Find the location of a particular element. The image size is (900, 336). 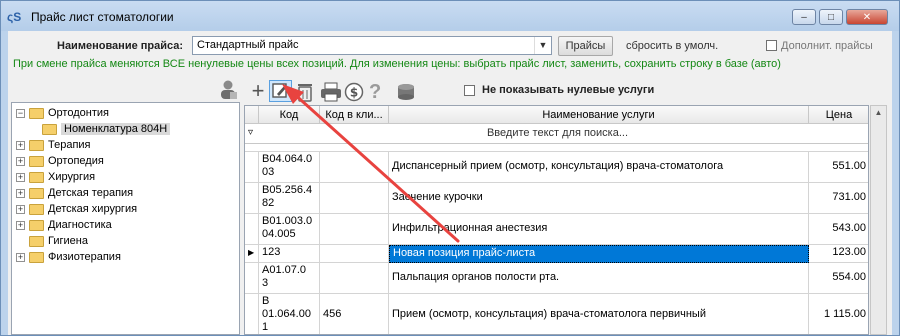

cell-clinic-code: 456 is located at coordinates (354, 314).